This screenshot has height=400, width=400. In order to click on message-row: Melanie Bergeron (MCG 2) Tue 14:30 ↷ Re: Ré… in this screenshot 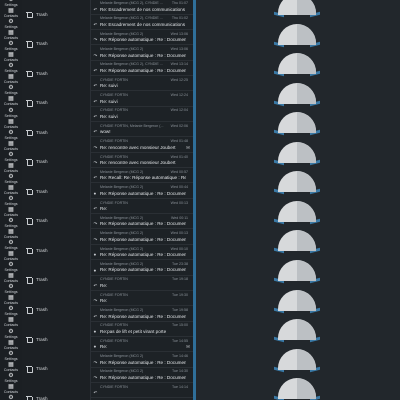, I will do `click(142, 375)`.